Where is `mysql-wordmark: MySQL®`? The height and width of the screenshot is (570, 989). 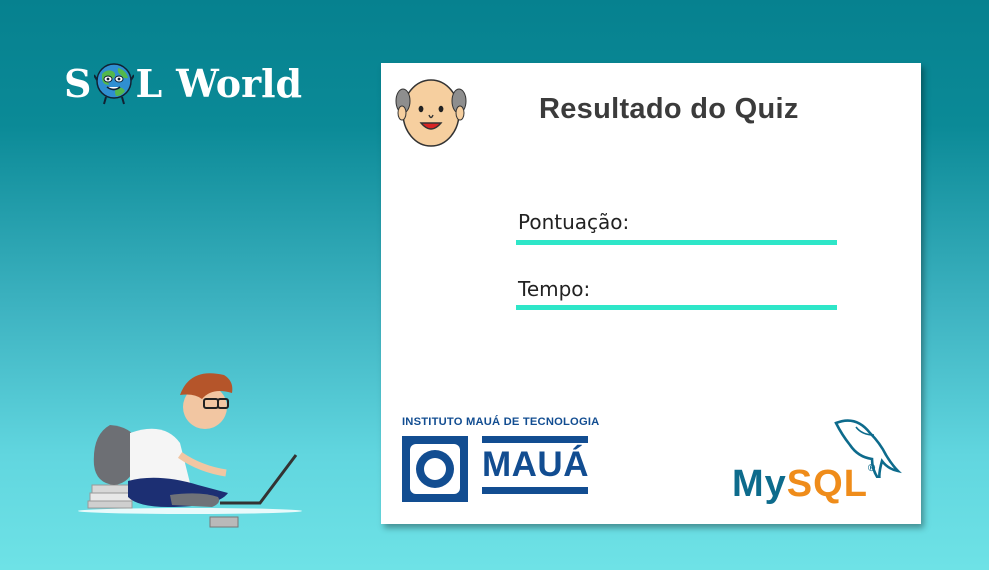
mysql-wordmark: MySQL® is located at coordinates (804, 484).